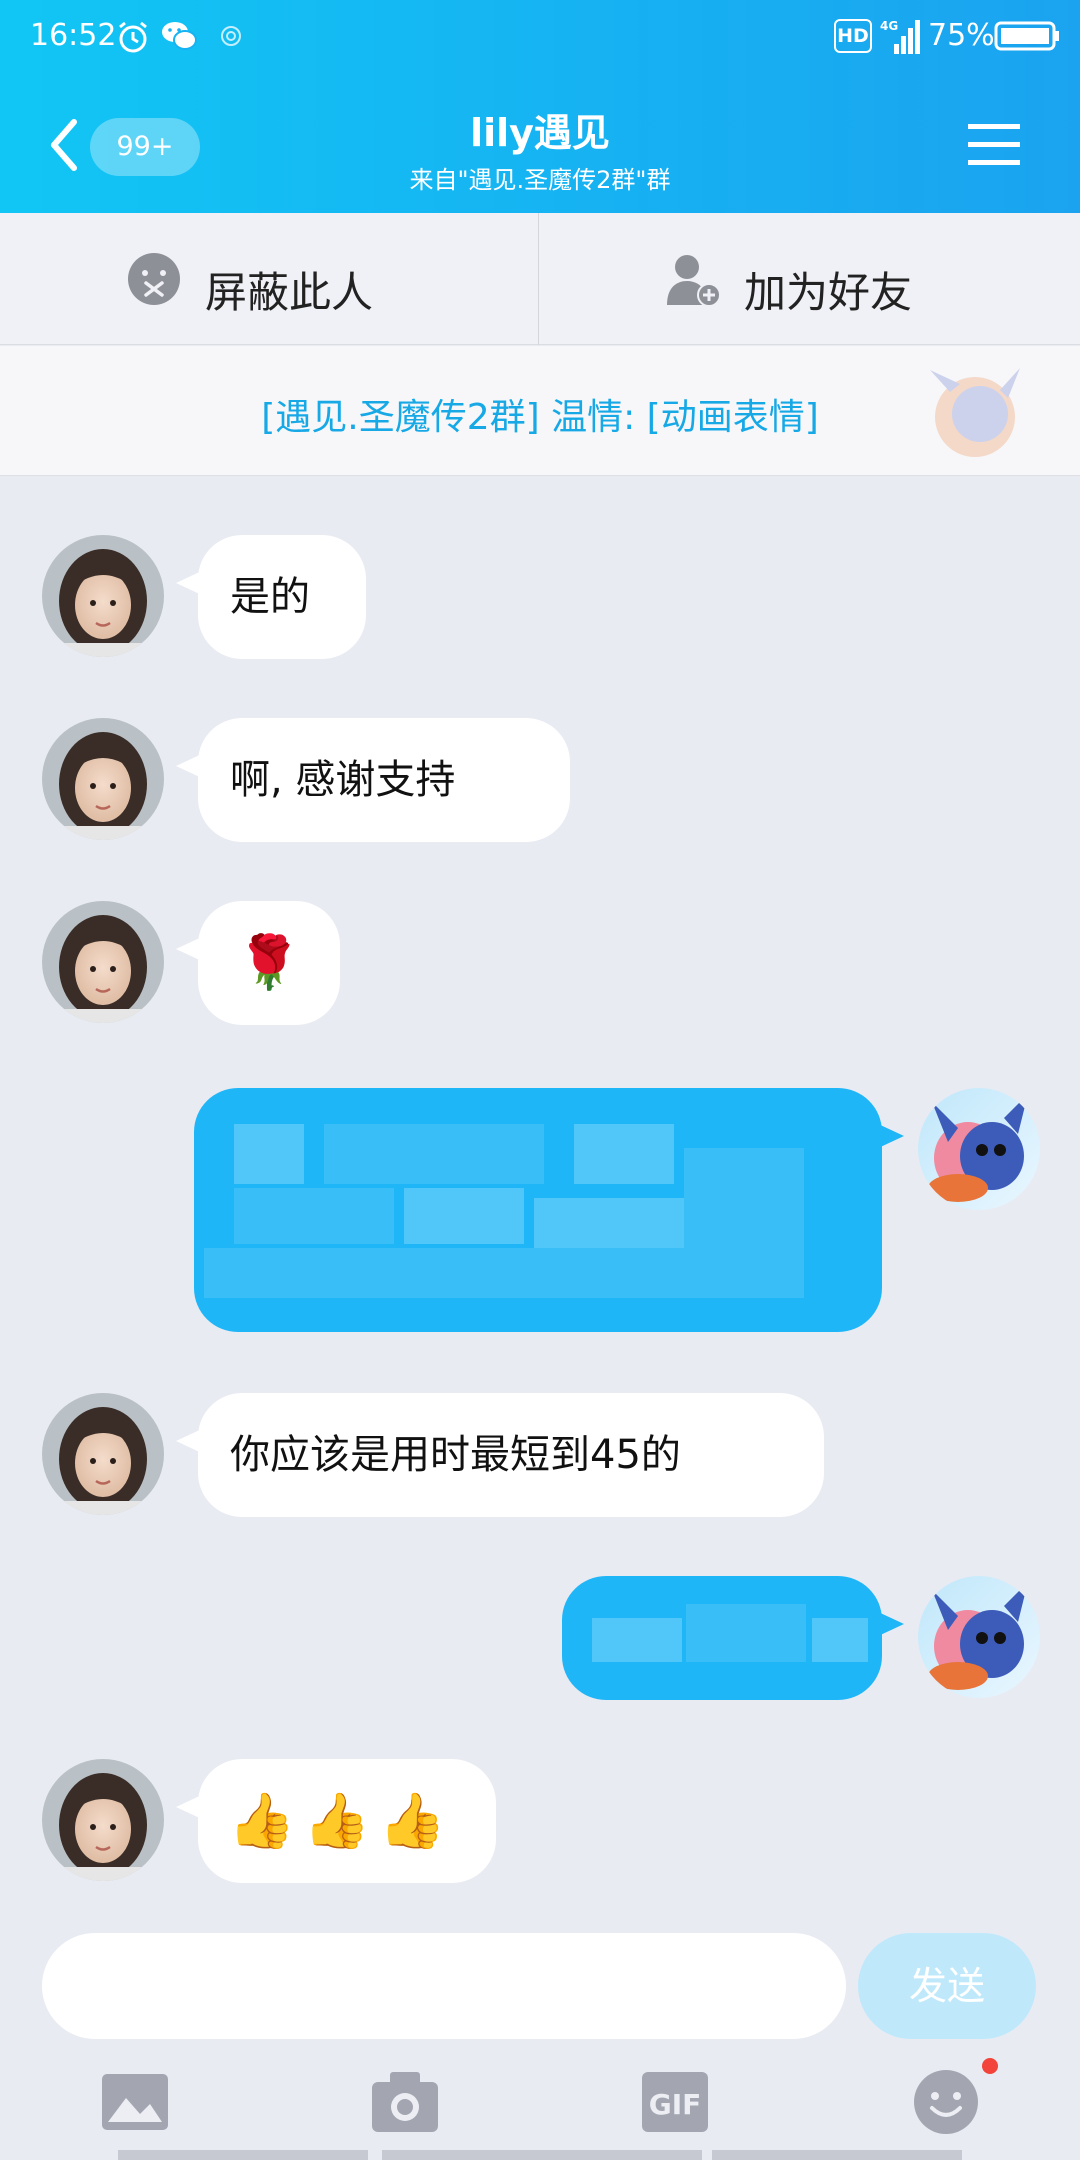 This screenshot has width=1080, height=2160. Describe the element at coordinates (540, 417) in the screenshot. I see `banner-text: [遇见.圣魔传2群] 温情: [动画表情]` at that location.